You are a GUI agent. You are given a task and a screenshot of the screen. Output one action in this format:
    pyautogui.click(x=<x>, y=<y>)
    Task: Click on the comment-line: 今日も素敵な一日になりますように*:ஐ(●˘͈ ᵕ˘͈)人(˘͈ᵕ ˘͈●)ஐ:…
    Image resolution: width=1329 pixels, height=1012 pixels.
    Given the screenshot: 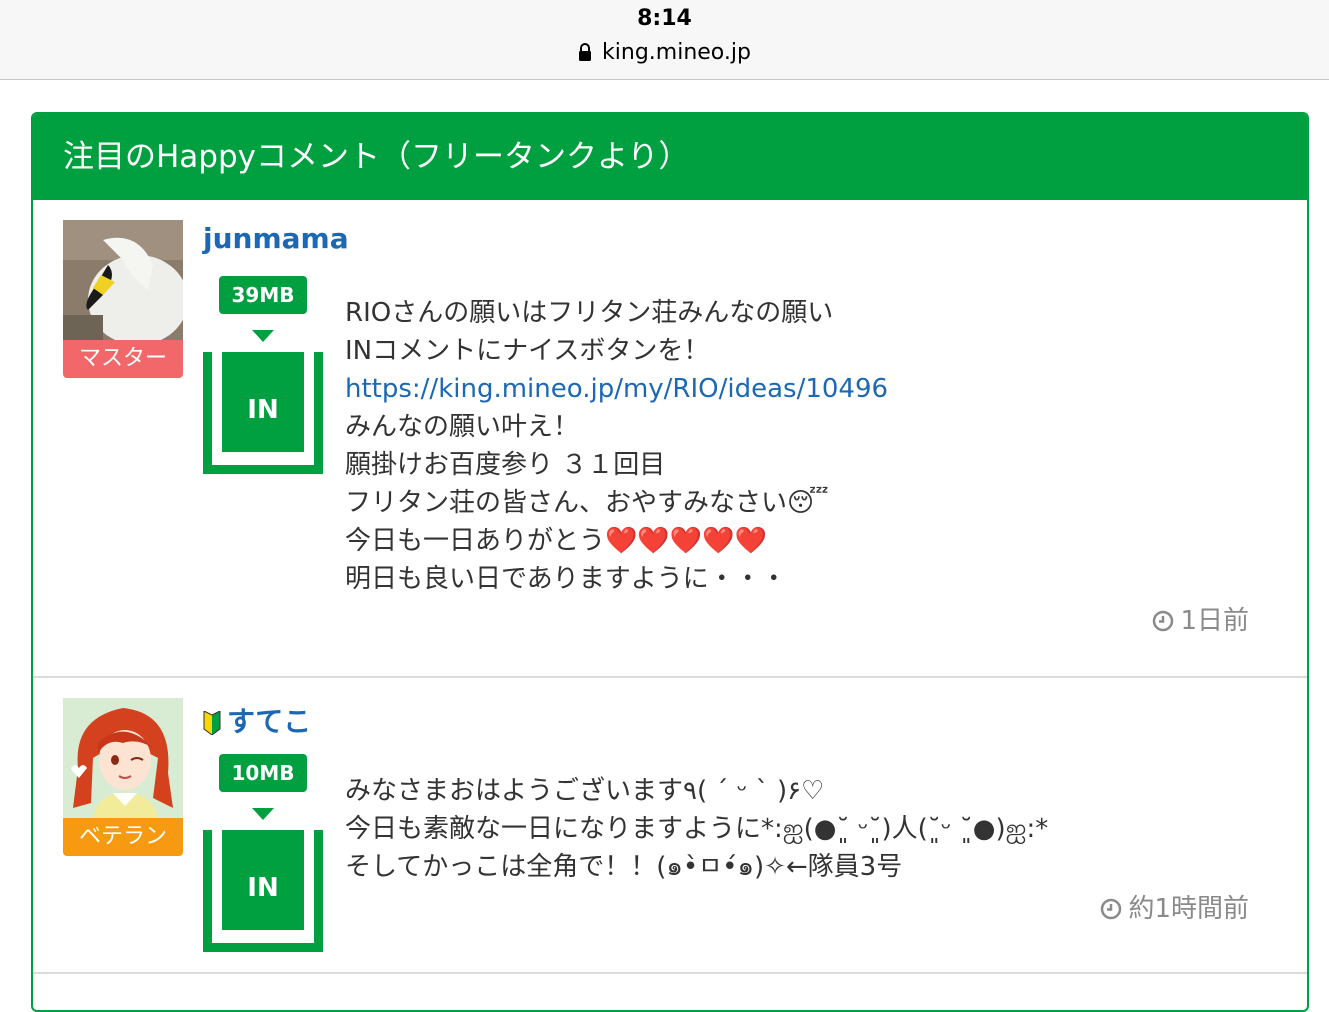 What is the action you would take?
    pyautogui.click(x=697, y=829)
    